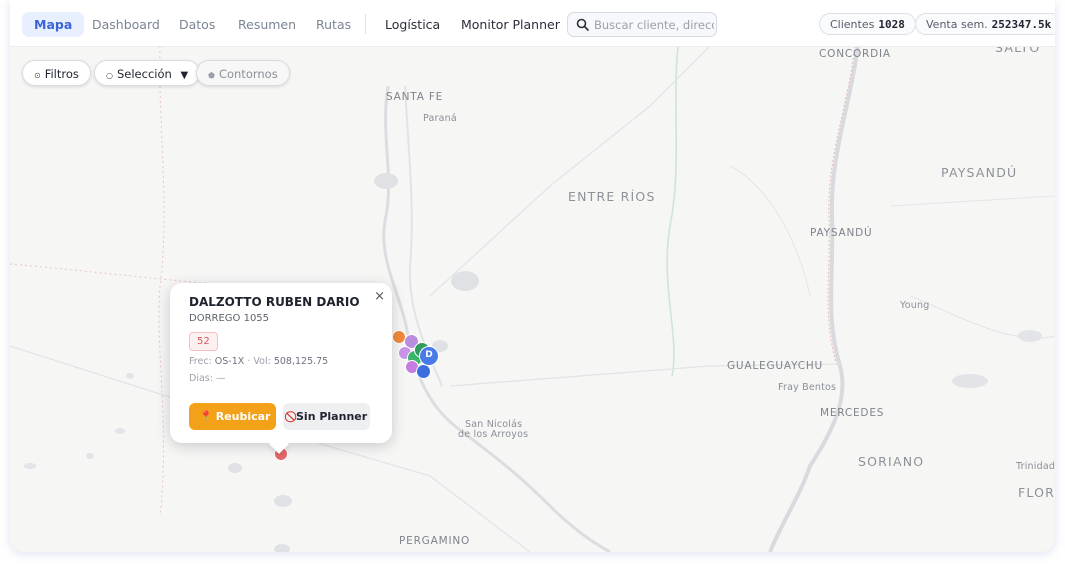 The height and width of the screenshot is (569, 1065). I want to click on nav-divider, so click(365, 24).